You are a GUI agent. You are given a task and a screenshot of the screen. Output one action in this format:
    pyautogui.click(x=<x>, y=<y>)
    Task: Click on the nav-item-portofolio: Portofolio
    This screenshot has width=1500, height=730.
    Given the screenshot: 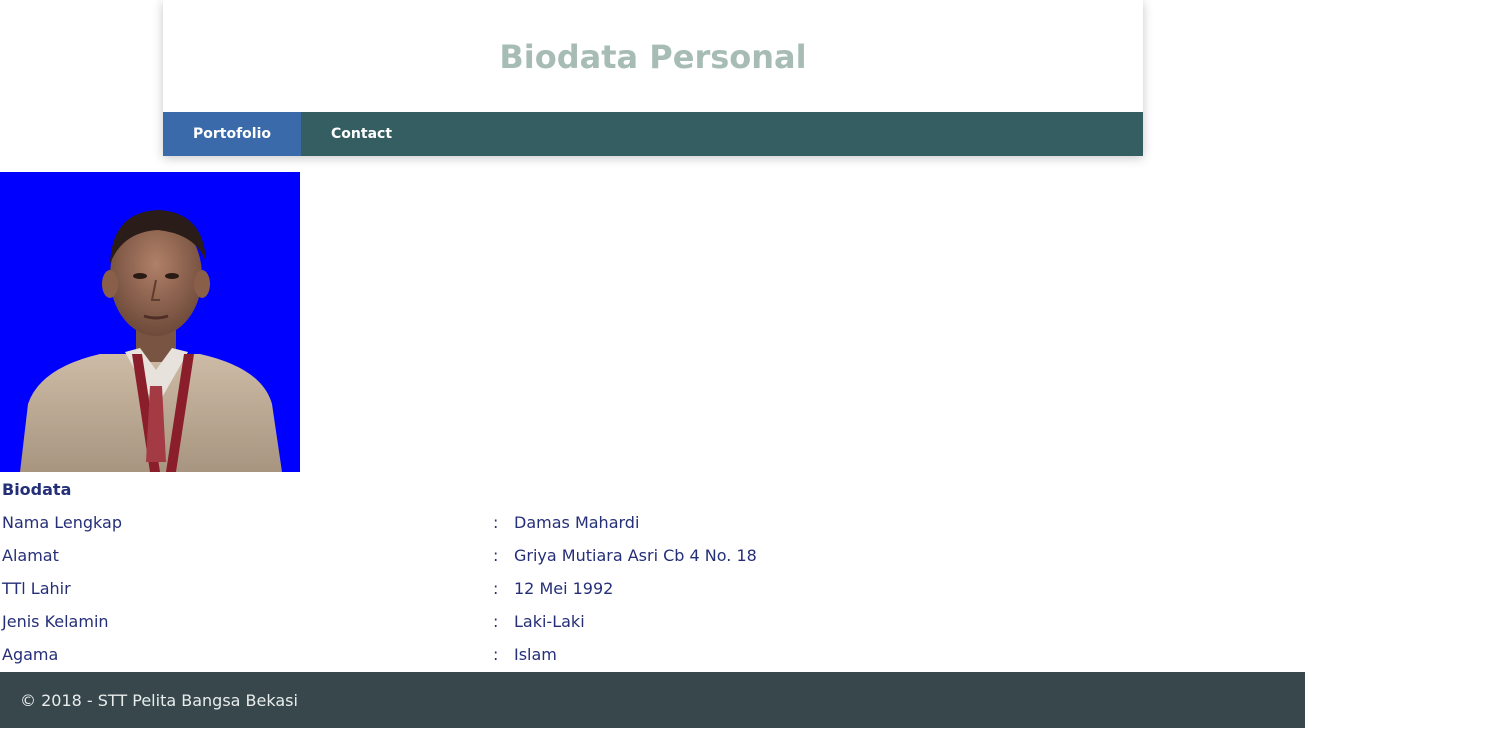 What is the action you would take?
    pyautogui.click(x=232, y=134)
    